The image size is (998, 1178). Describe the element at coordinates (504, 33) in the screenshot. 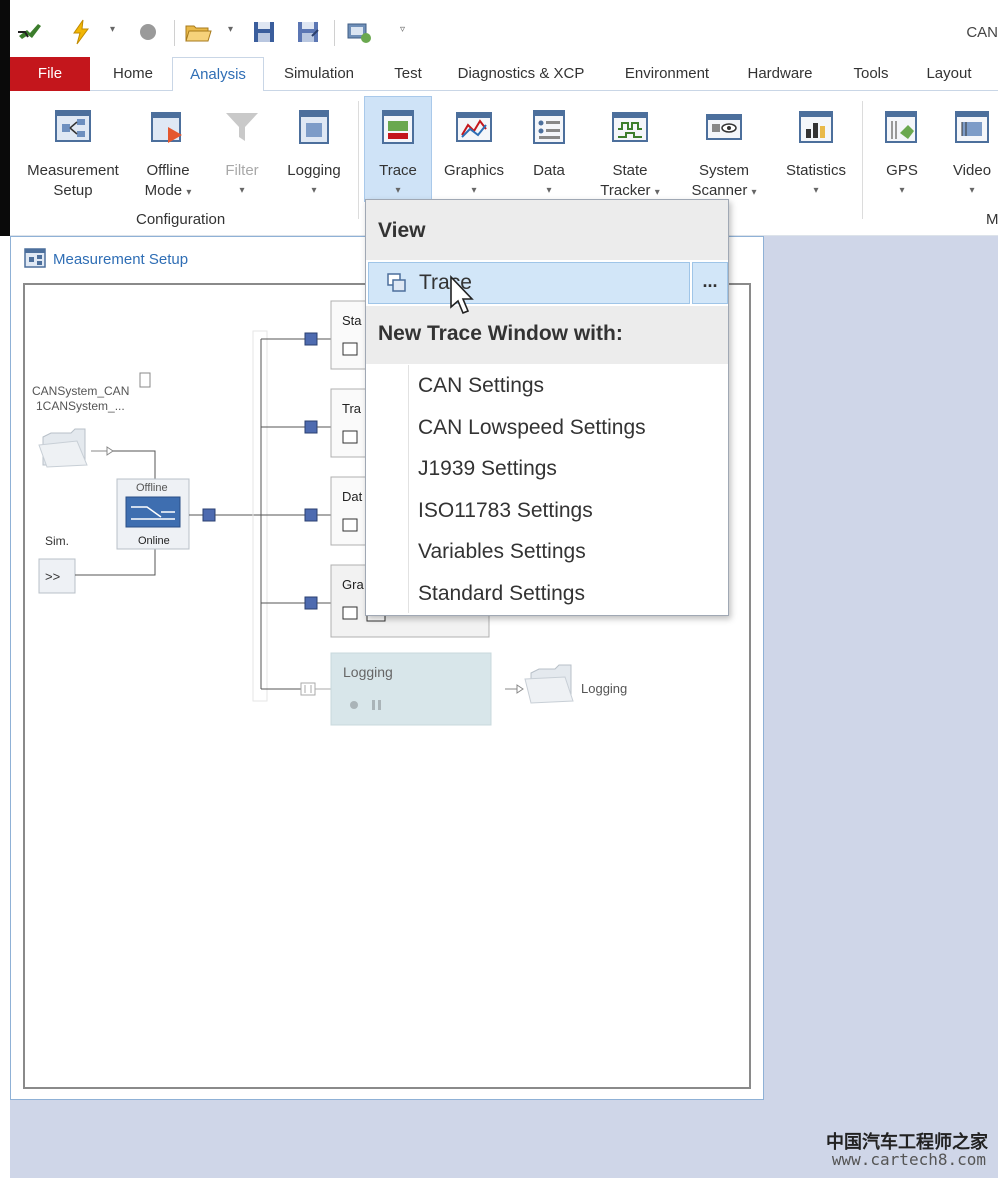

I see `quick-access-toolbar: ▾ ▾ ▿ CAN` at that location.